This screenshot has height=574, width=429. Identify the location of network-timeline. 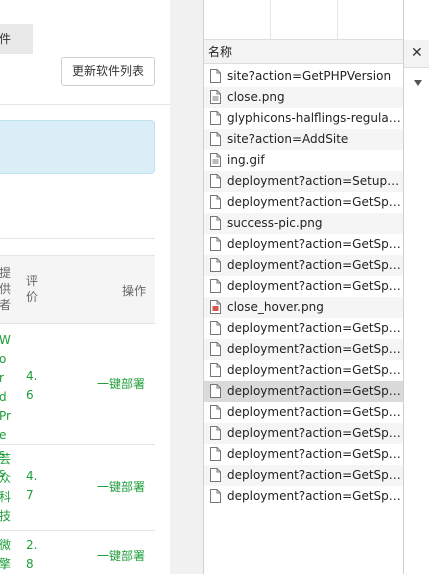
(303, 20).